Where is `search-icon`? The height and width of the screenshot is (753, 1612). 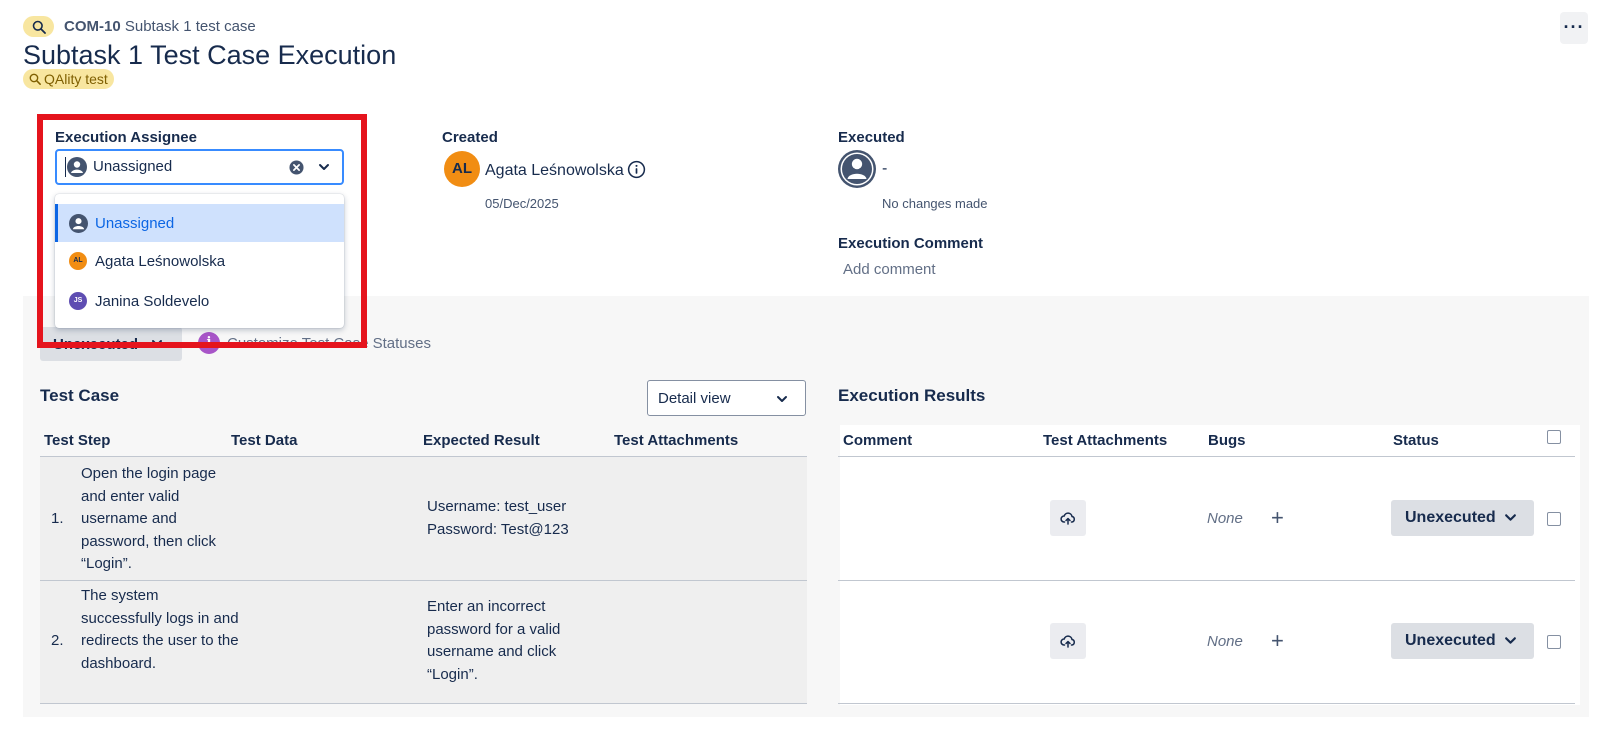
search-icon is located at coordinates (35, 79).